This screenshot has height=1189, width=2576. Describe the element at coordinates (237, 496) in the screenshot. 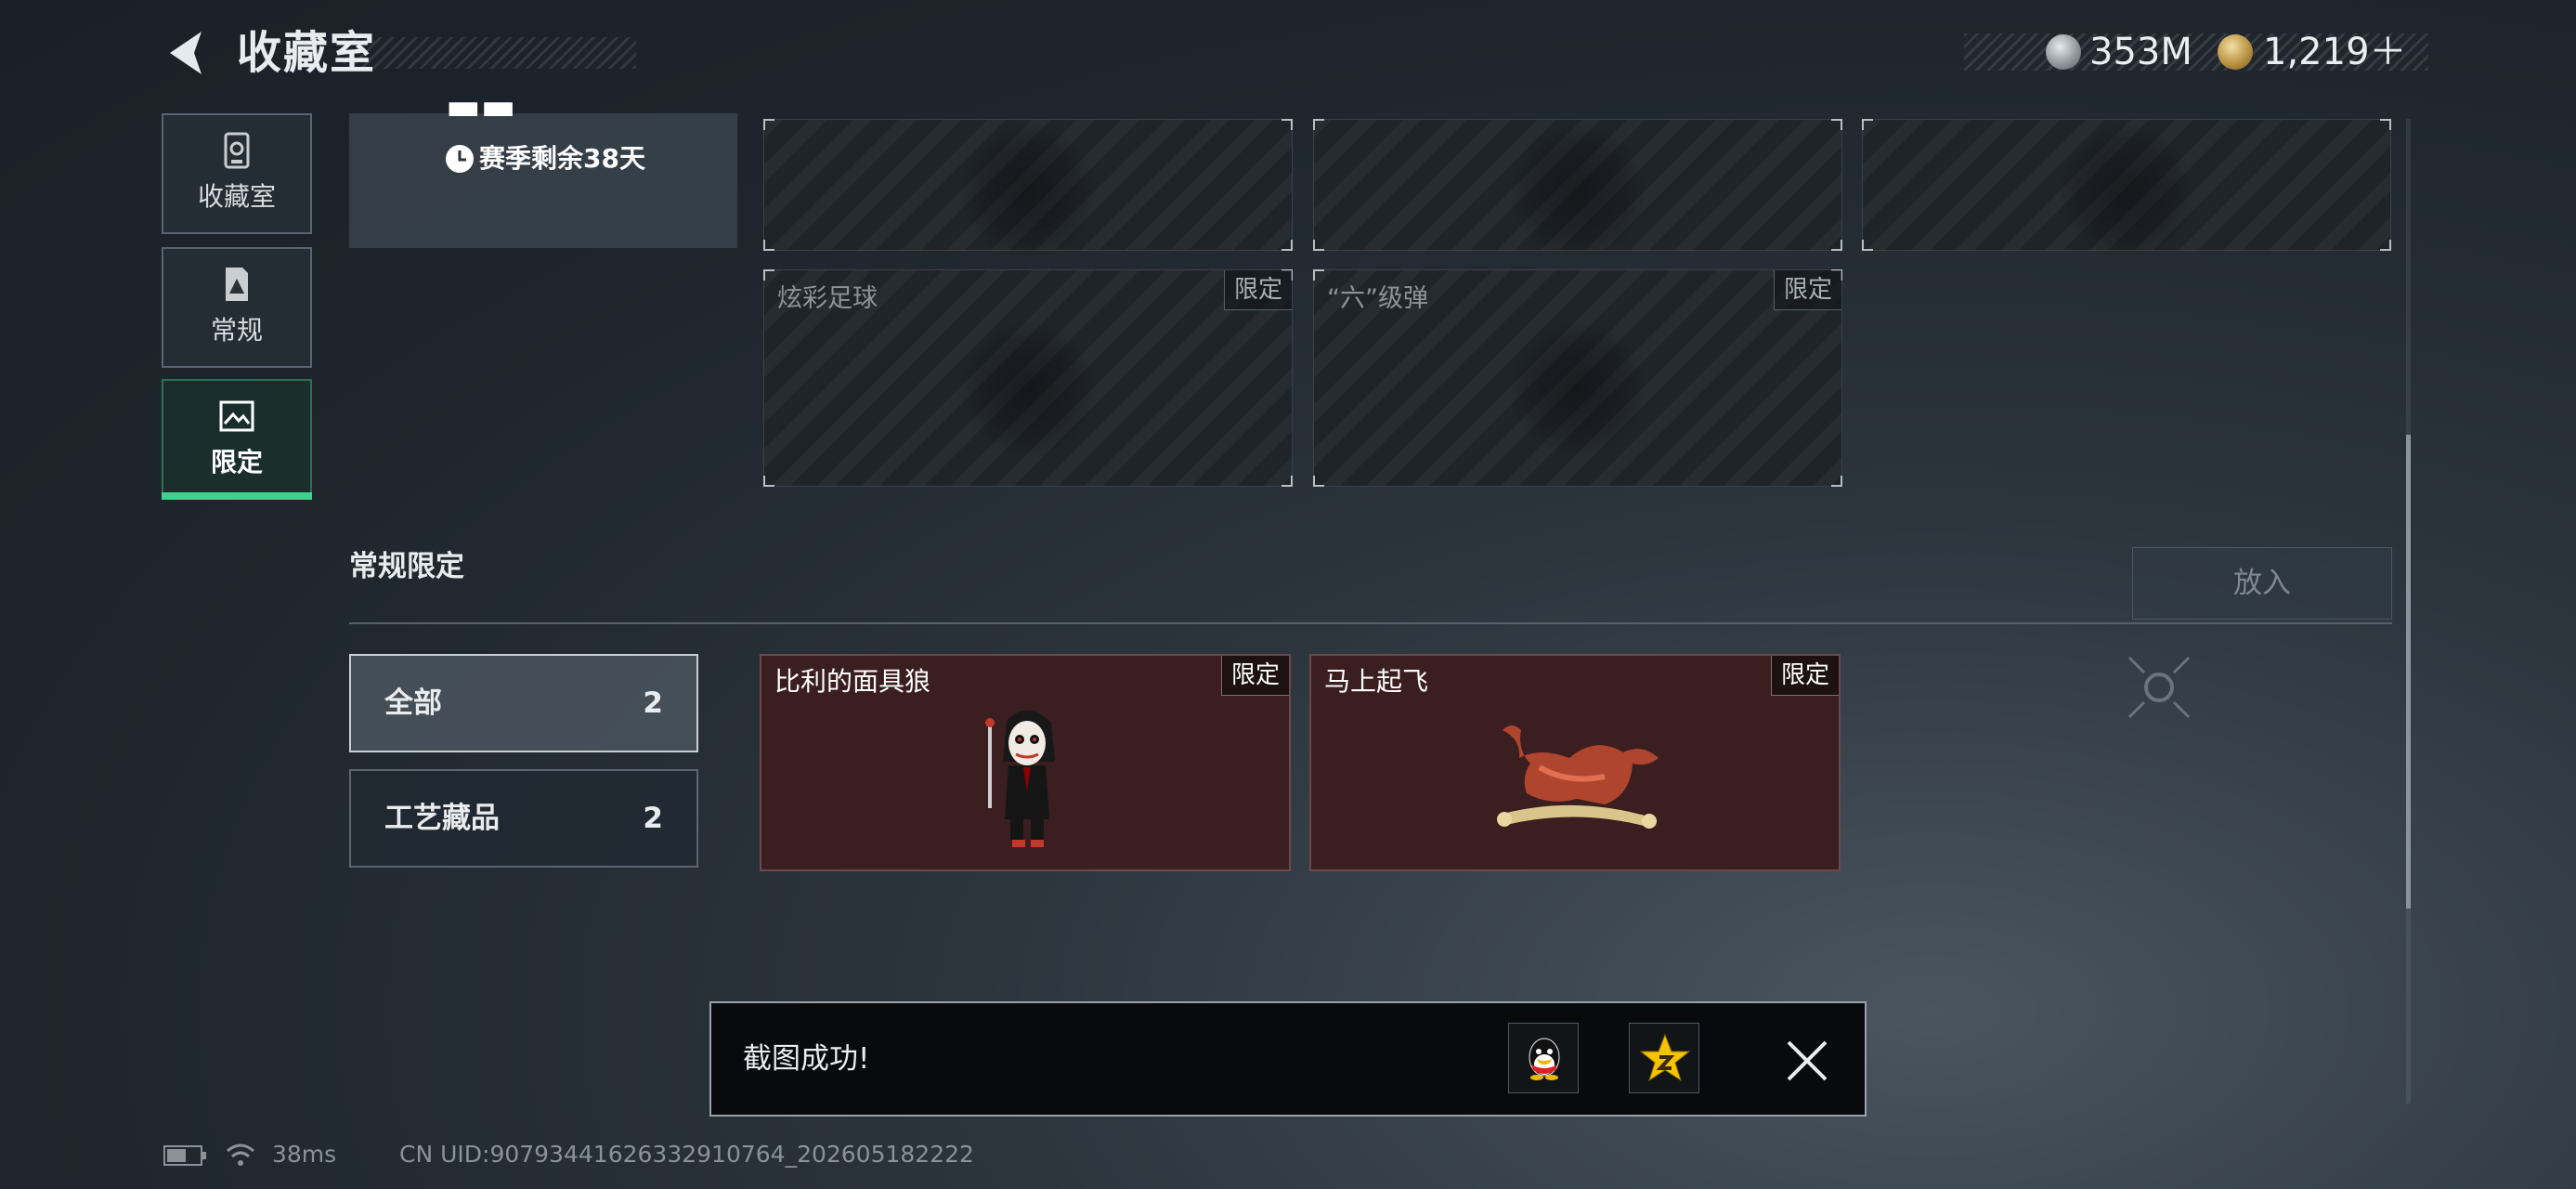

I see `selected-indicator` at that location.